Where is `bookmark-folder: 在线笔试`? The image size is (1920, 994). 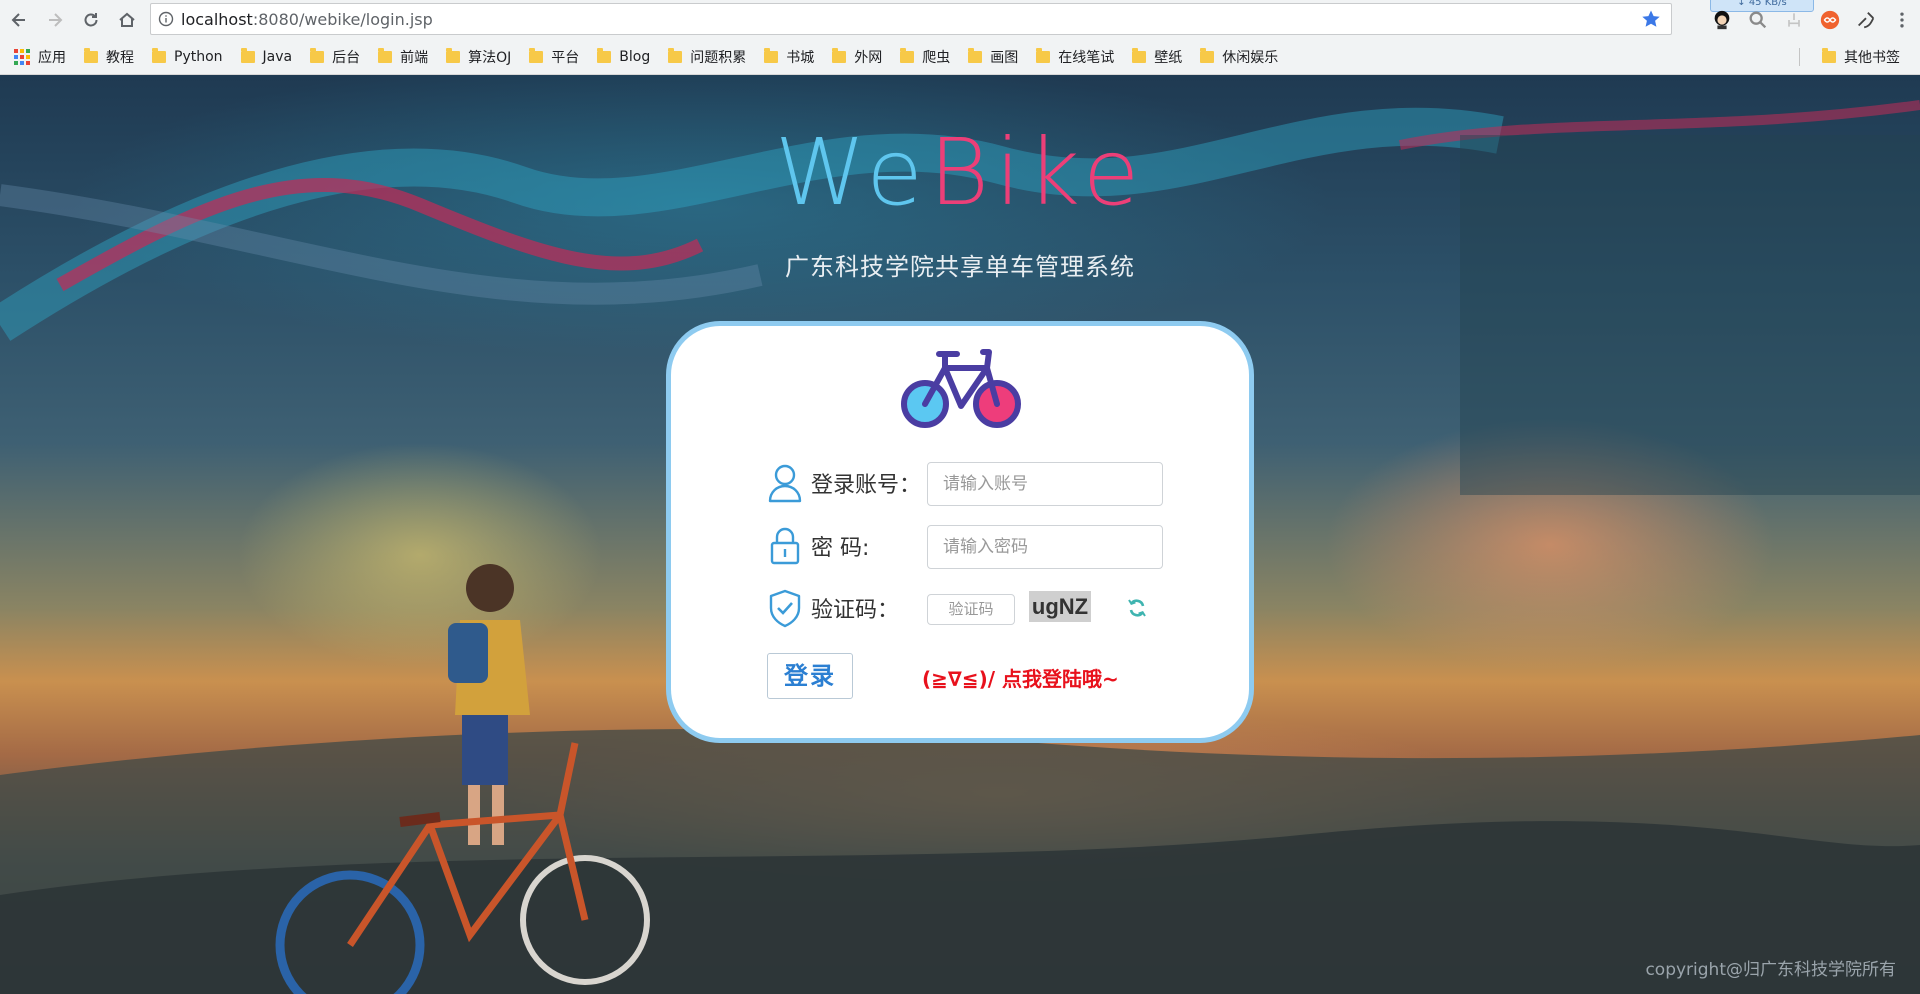
bookmark-folder: 在线笔试 is located at coordinates (1075, 57).